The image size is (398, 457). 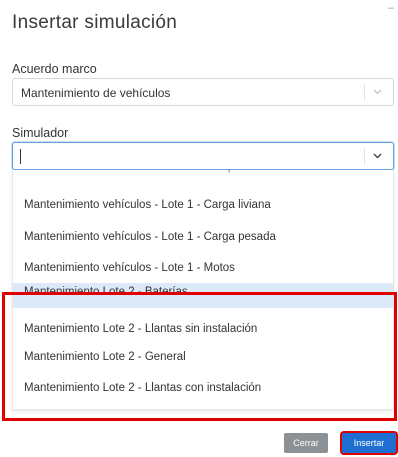 I want to click on close-icon: –, so click(x=391, y=8).